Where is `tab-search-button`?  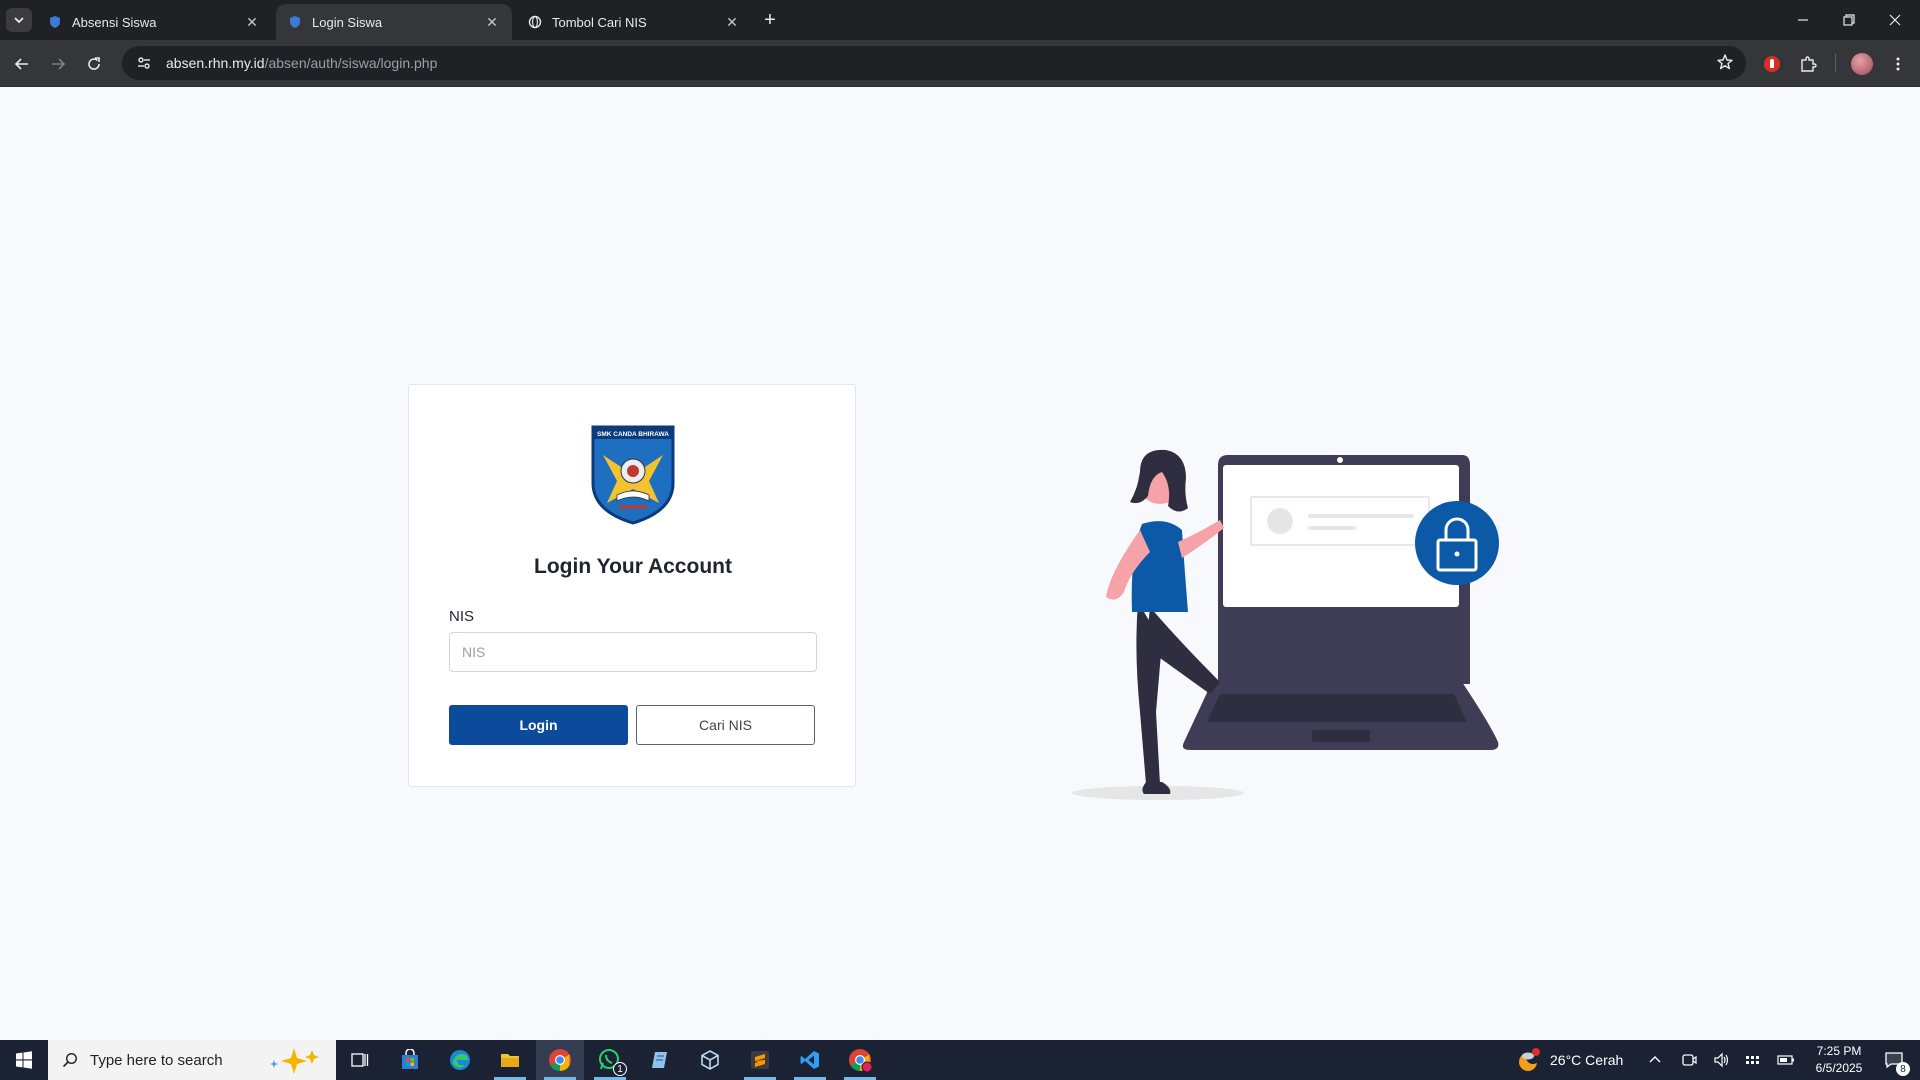 tab-search-button is located at coordinates (19, 20).